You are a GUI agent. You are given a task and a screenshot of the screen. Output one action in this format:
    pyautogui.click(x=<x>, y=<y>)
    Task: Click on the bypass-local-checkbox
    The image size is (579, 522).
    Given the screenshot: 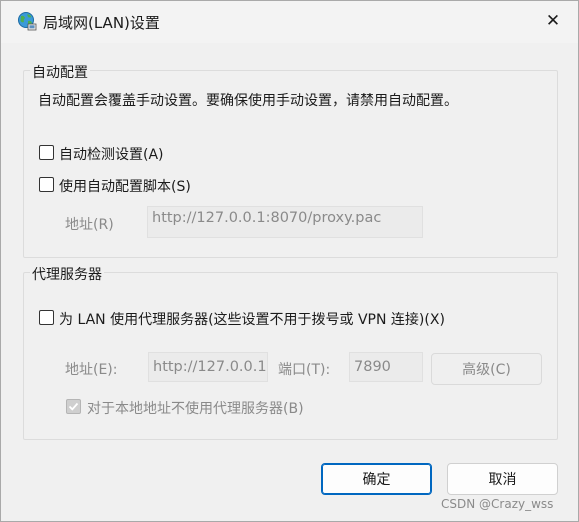 What is the action you would take?
    pyautogui.click(x=73, y=406)
    